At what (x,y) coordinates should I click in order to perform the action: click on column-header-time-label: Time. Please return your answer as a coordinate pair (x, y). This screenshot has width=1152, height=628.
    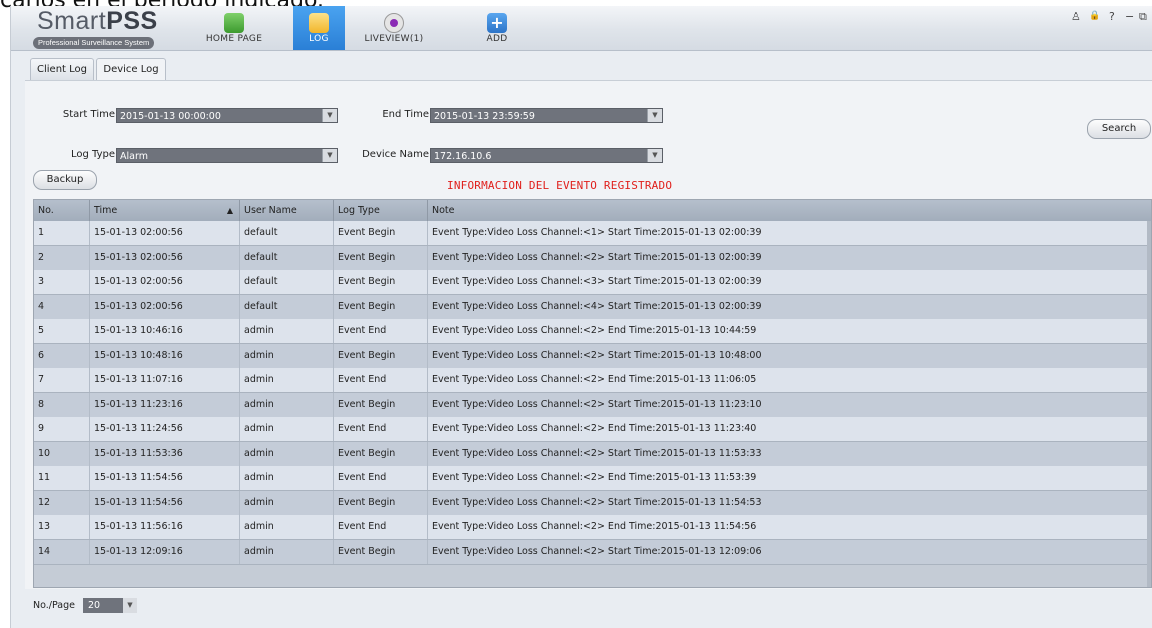
    Looking at the image, I should click on (106, 210).